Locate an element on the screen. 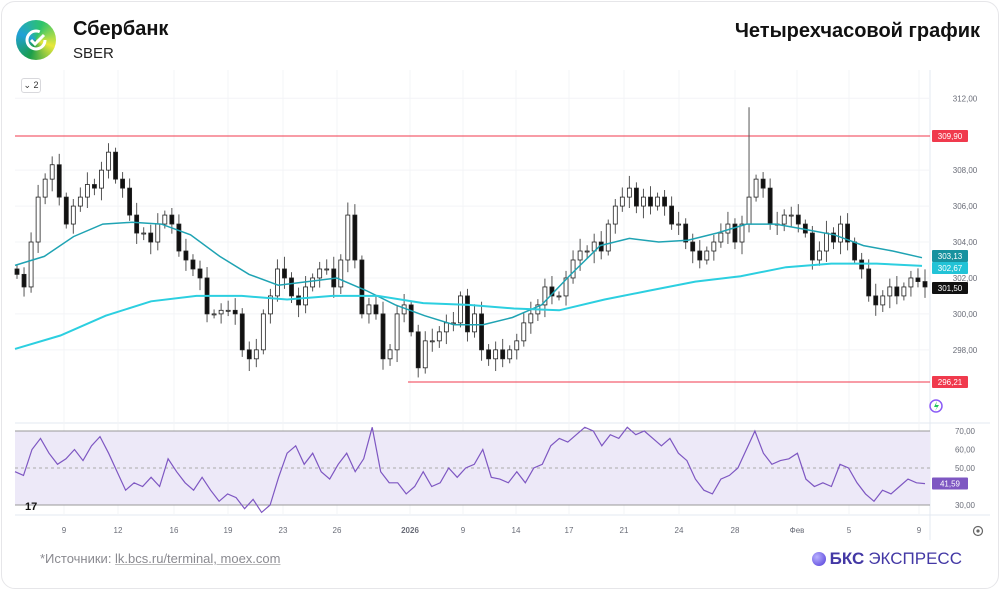  x-tick-label: 12 is located at coordinates (118, 530).